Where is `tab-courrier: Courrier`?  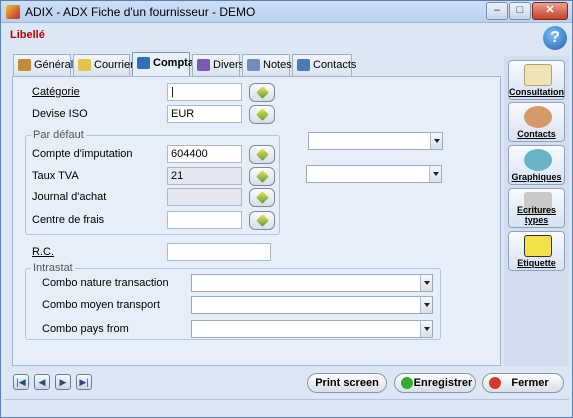
tab-courrier: Courrier is located at coordinates (103, 65).